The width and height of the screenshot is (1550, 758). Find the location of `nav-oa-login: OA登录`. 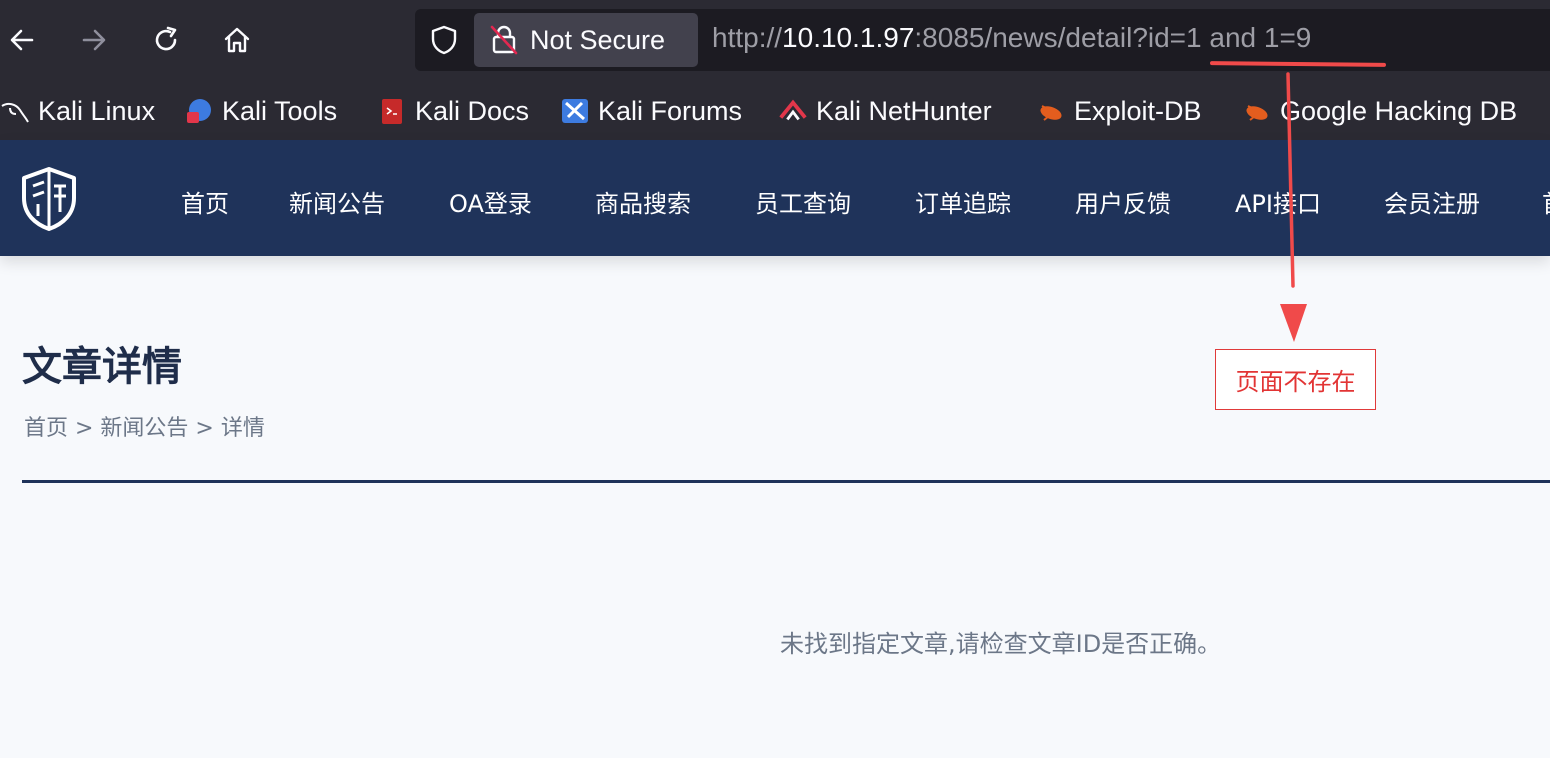

nav-oa-login: OA登录 is located at coordinates (490, 201).